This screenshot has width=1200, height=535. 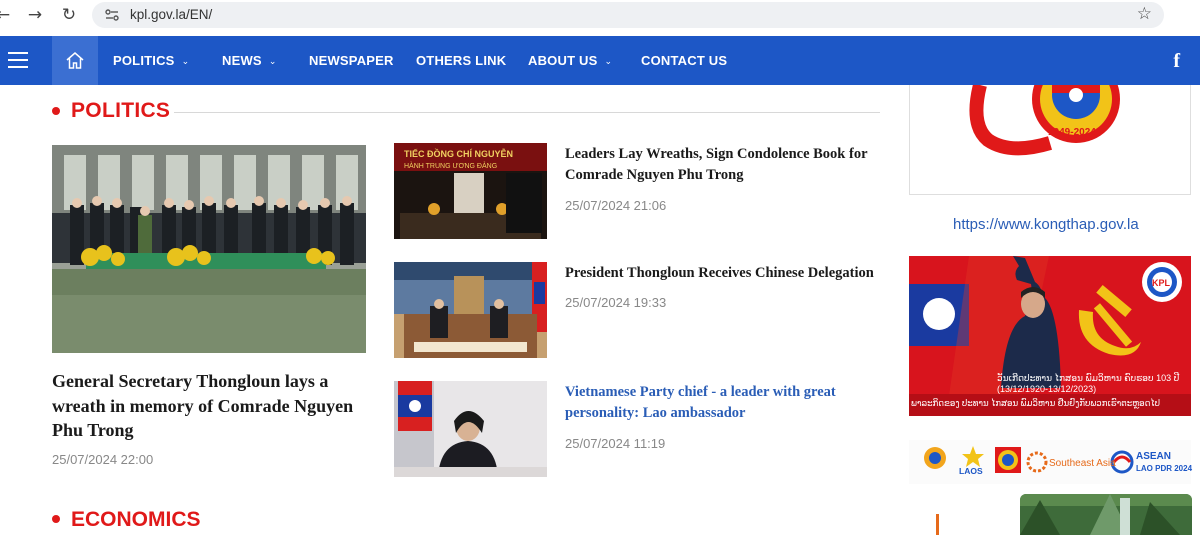 I want to click on nav-newspaper: NEWSPAPER, so click(x=351, y=60).